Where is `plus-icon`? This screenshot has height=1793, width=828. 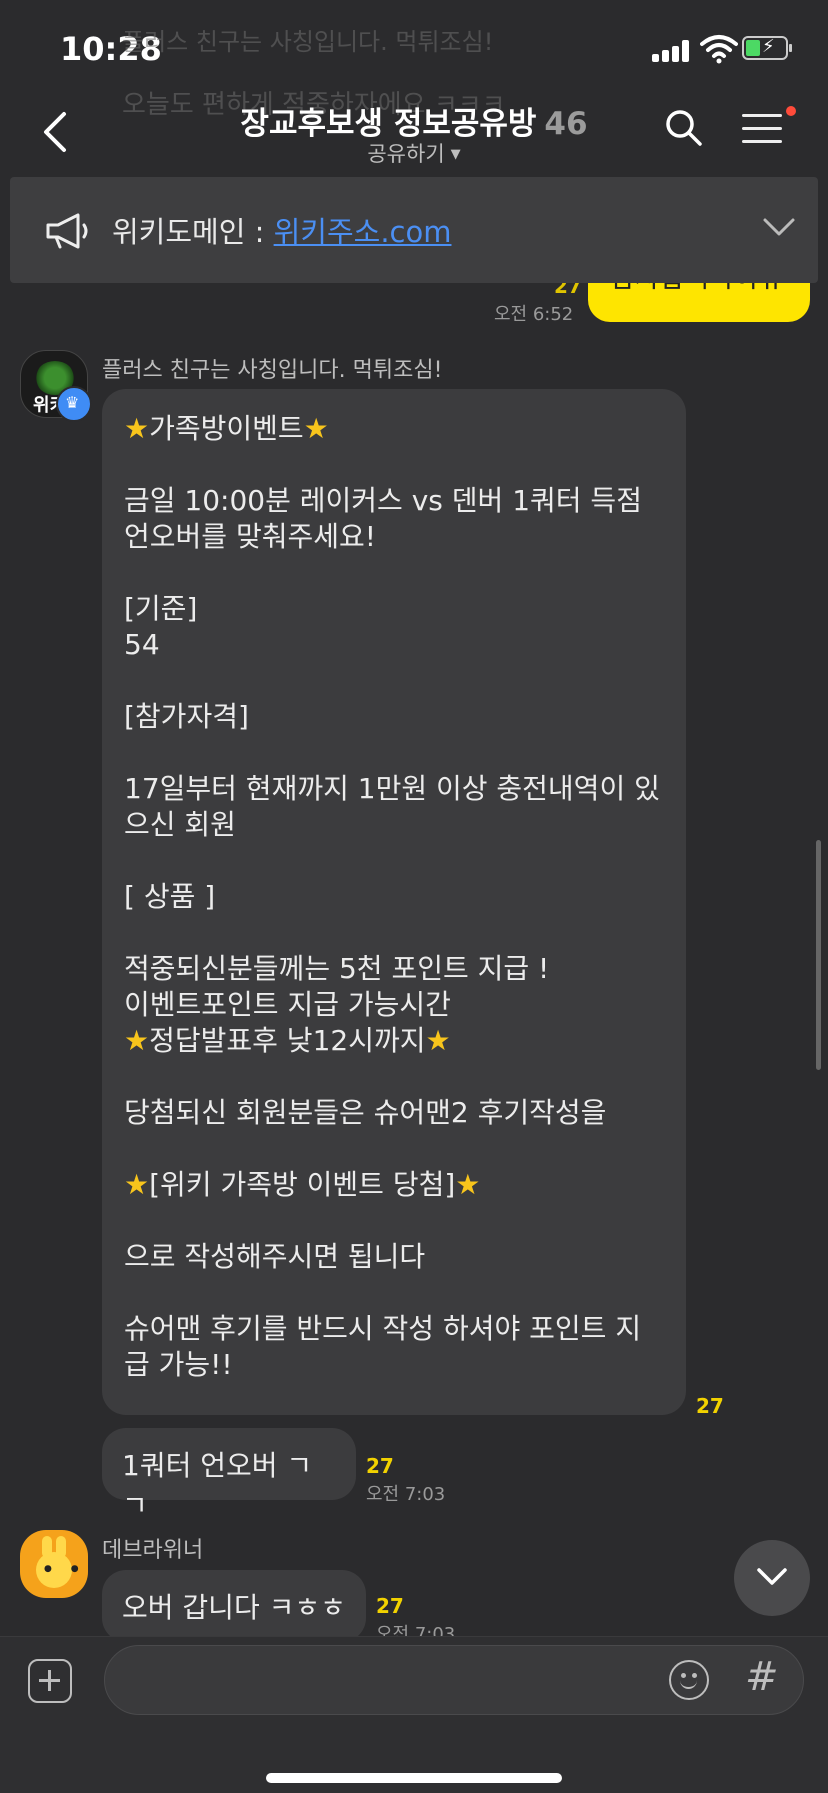 plus-icon is located at coordinates (50, 1681).